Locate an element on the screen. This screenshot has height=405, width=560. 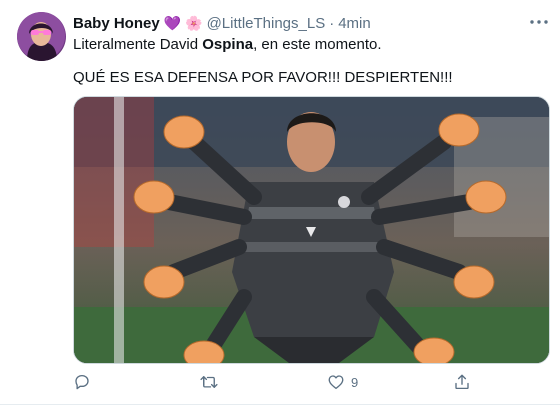
retweet-icon is located at coordinates (209, 382).